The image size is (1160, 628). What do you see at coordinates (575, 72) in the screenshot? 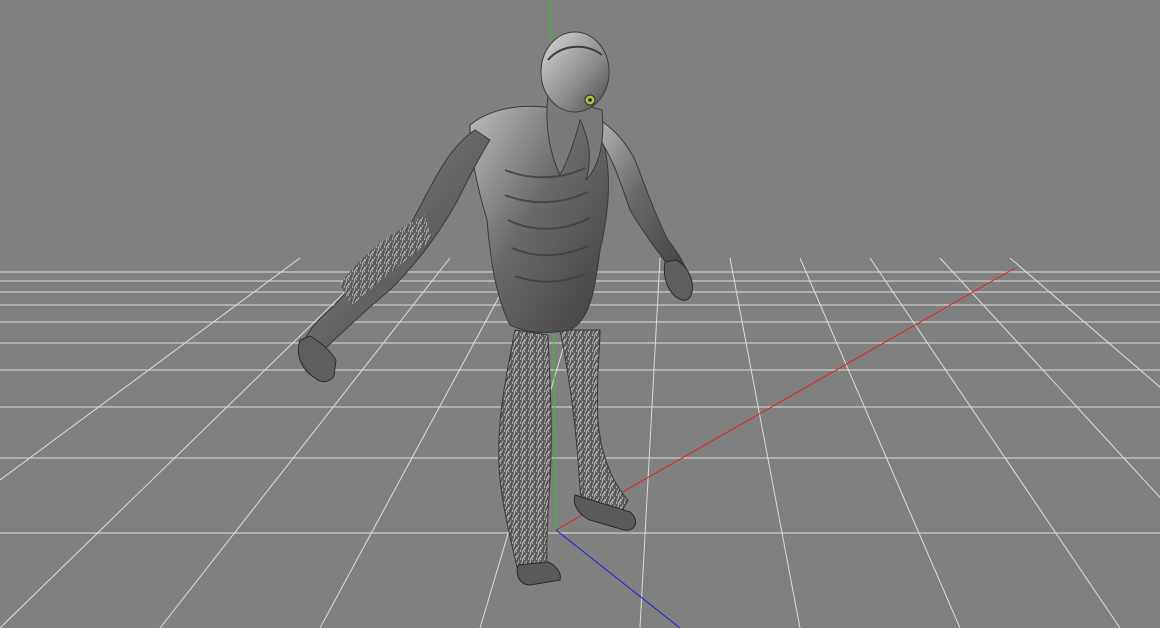
I see `creature-head` at bounding box center [575, 72].